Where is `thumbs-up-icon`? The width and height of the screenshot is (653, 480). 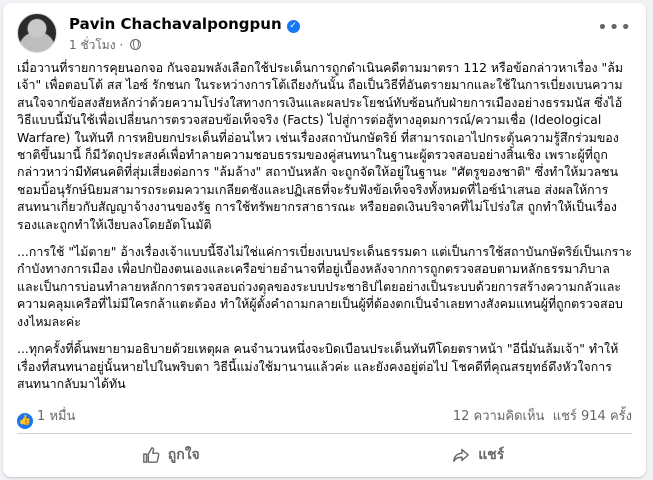 thumbs-up-icon is located at coordinates (151, 455).